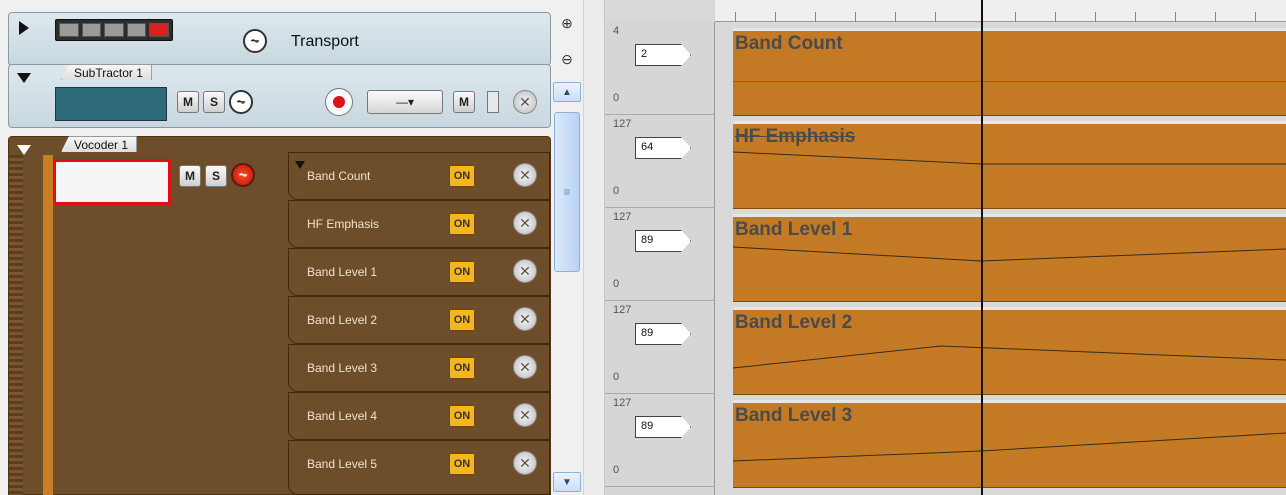 This screenshot has width=1286, height=495. Describe the element at coordinates (1009, 258) in the screenshot. I see `automation-clip: Band Level 1` at that location.